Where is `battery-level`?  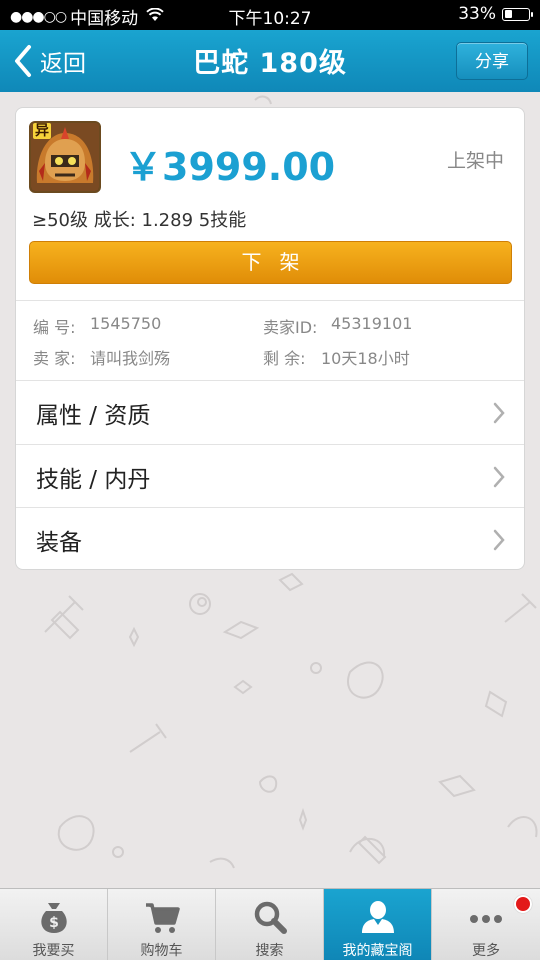
battery-level is located at coordinates (508, 14).